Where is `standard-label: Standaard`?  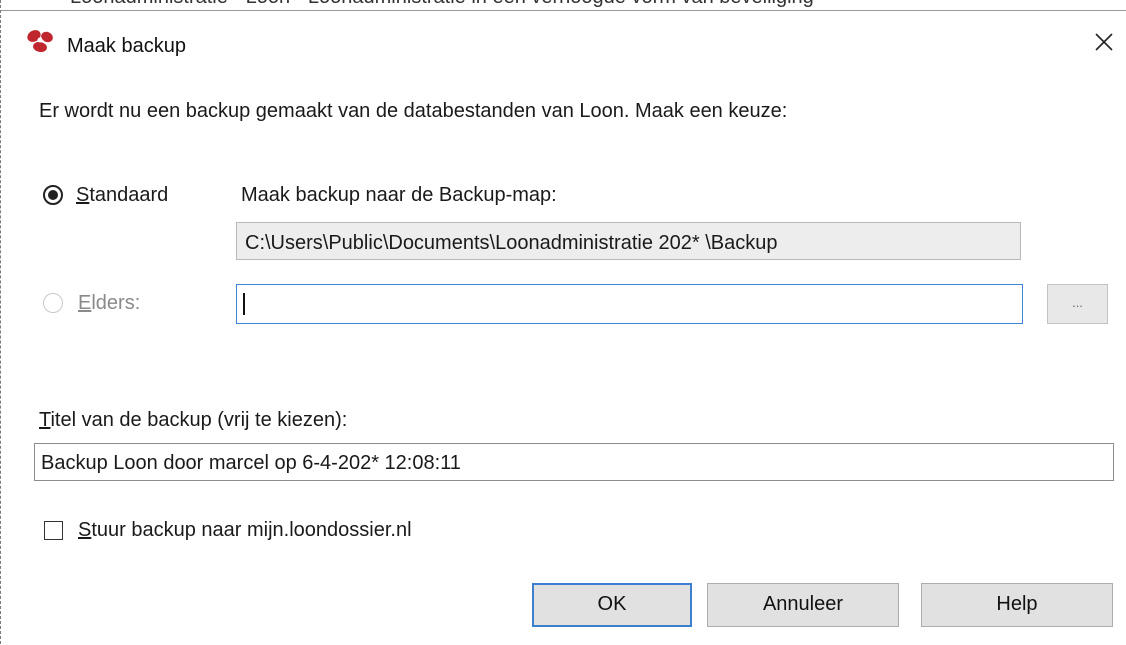 standard-label: Standaard is located at coordinates (122, 195).